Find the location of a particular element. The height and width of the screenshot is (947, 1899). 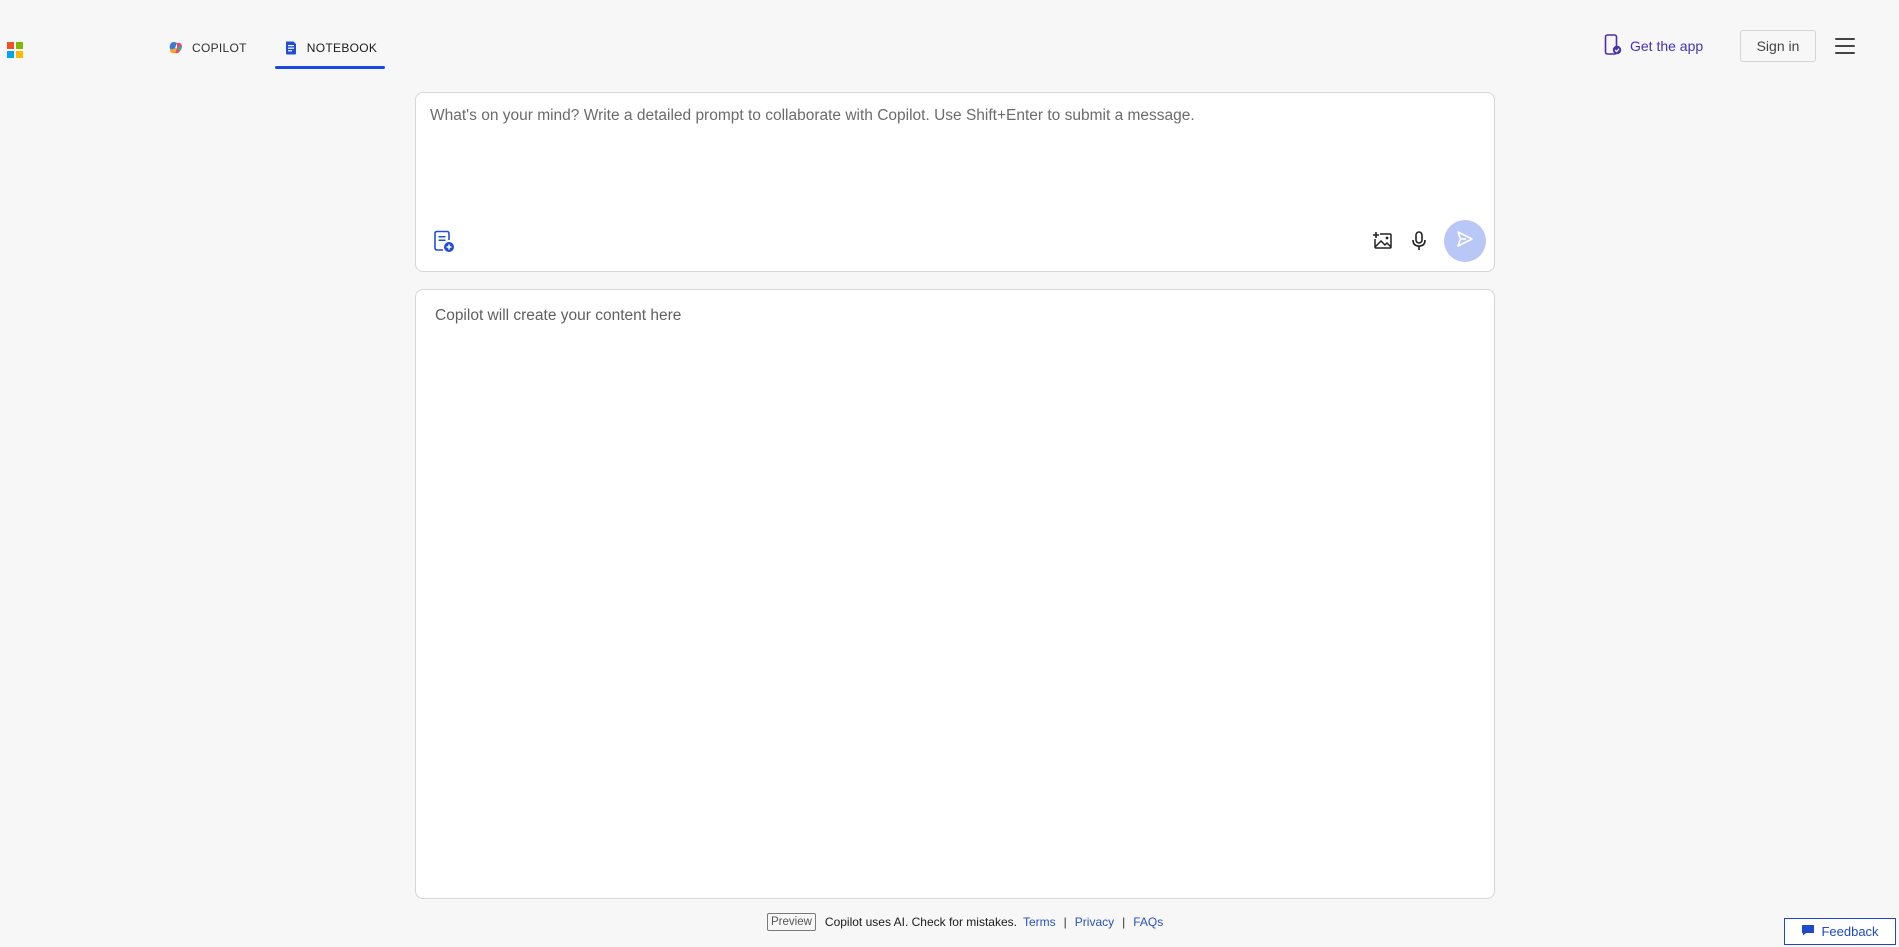

preview-badge: Preview is located at coordinates (791, 922).